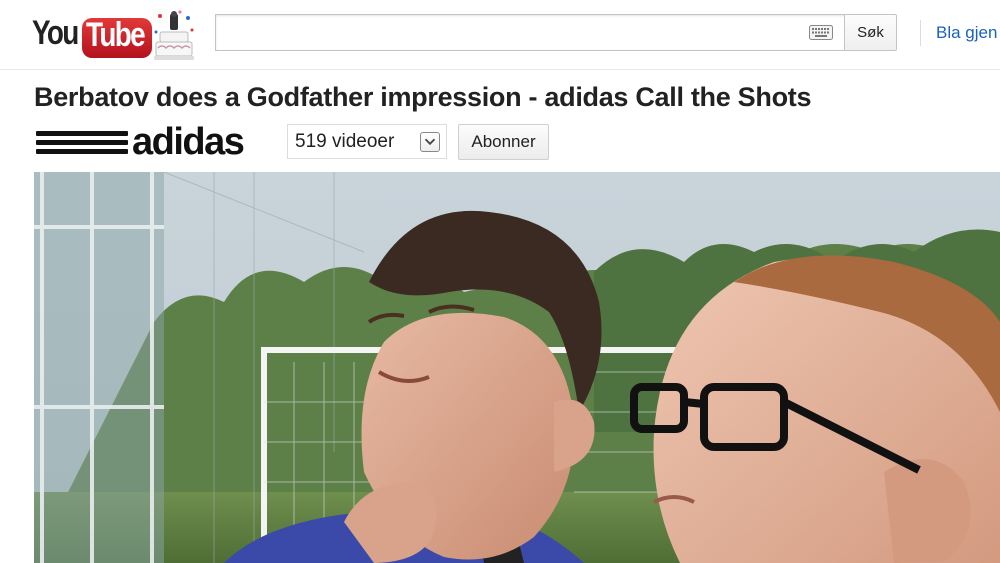 The width and height of the screenshot is (1000, 563). I want to click on search-box, so click(530, 32).